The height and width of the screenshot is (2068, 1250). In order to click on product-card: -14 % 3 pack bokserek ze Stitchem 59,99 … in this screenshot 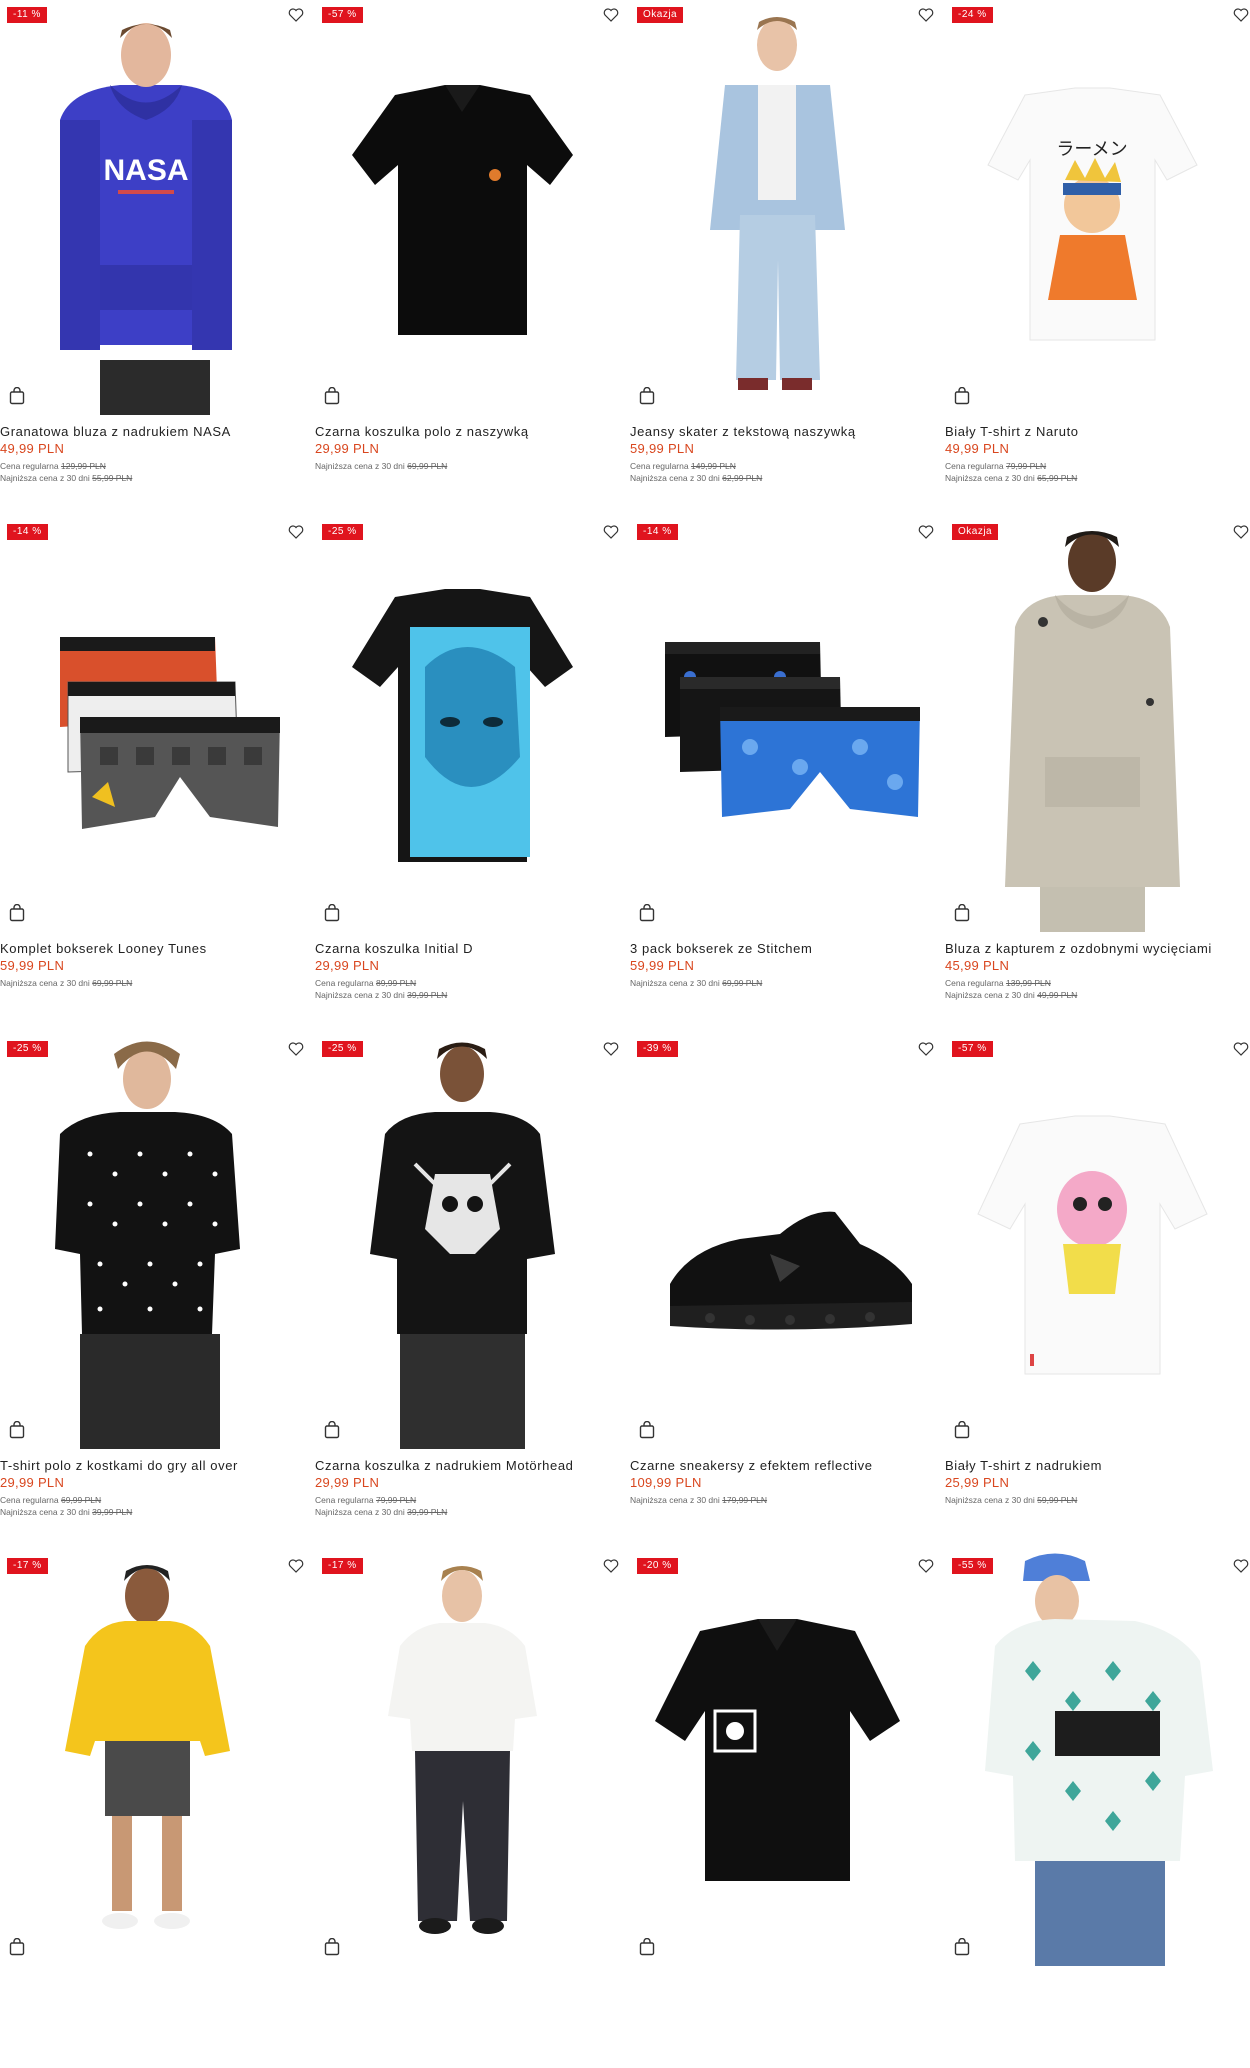, I will do `click(787, 775)`.